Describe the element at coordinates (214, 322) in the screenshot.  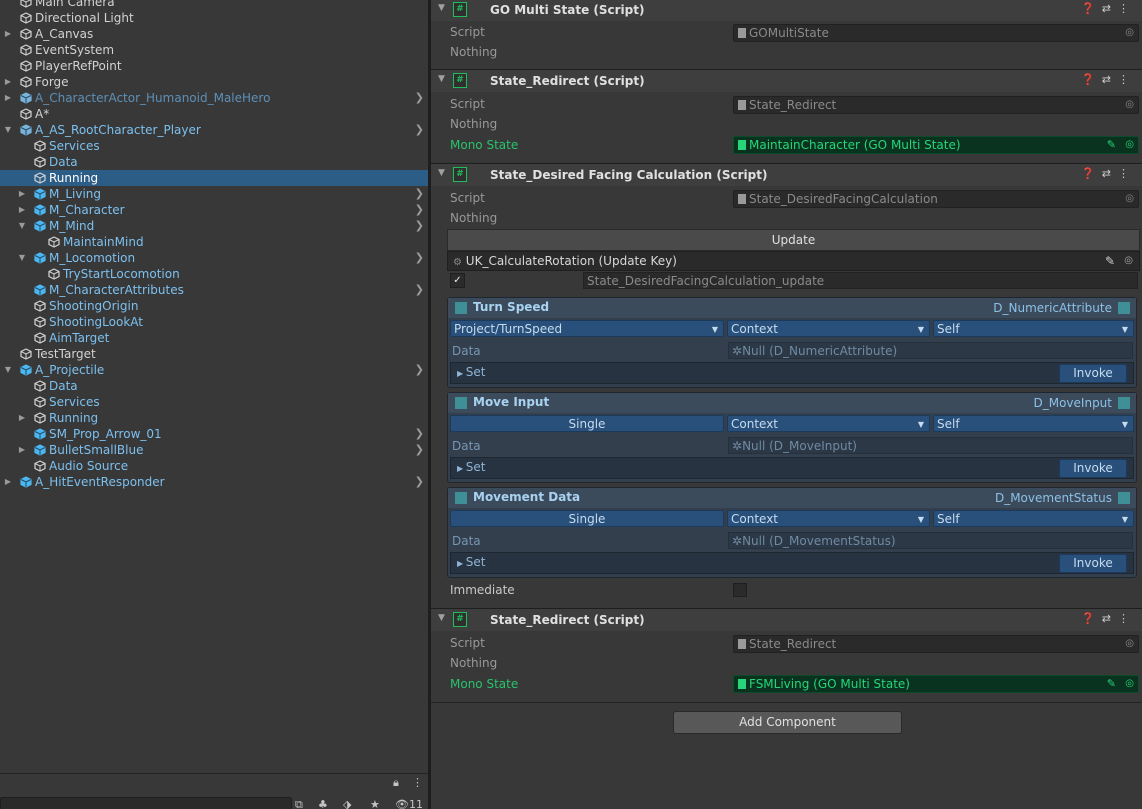
I see `hierarchy-row: ShootingLookAt` at that location.